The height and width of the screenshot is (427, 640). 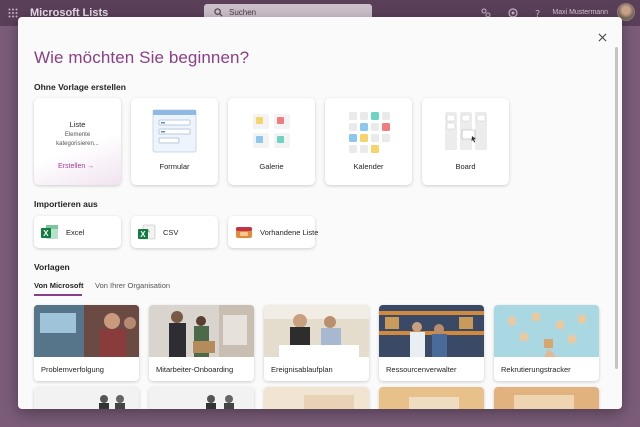 I want to click on blank-gallery-card: Galerie, so click(x=271, y=141).